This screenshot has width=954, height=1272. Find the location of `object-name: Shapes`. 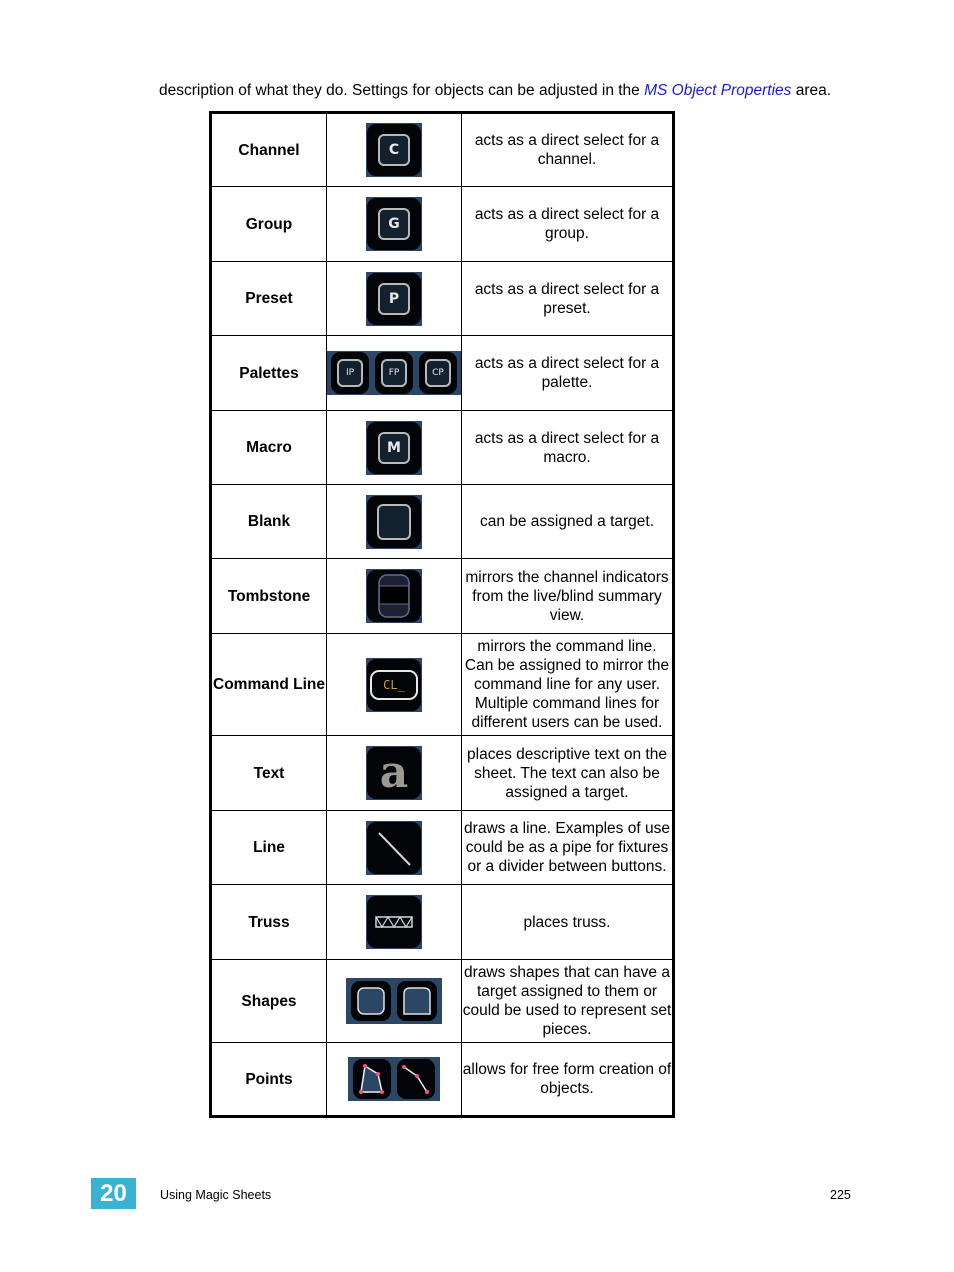

object-name: Shapes is located at coordinates (268, 1001).